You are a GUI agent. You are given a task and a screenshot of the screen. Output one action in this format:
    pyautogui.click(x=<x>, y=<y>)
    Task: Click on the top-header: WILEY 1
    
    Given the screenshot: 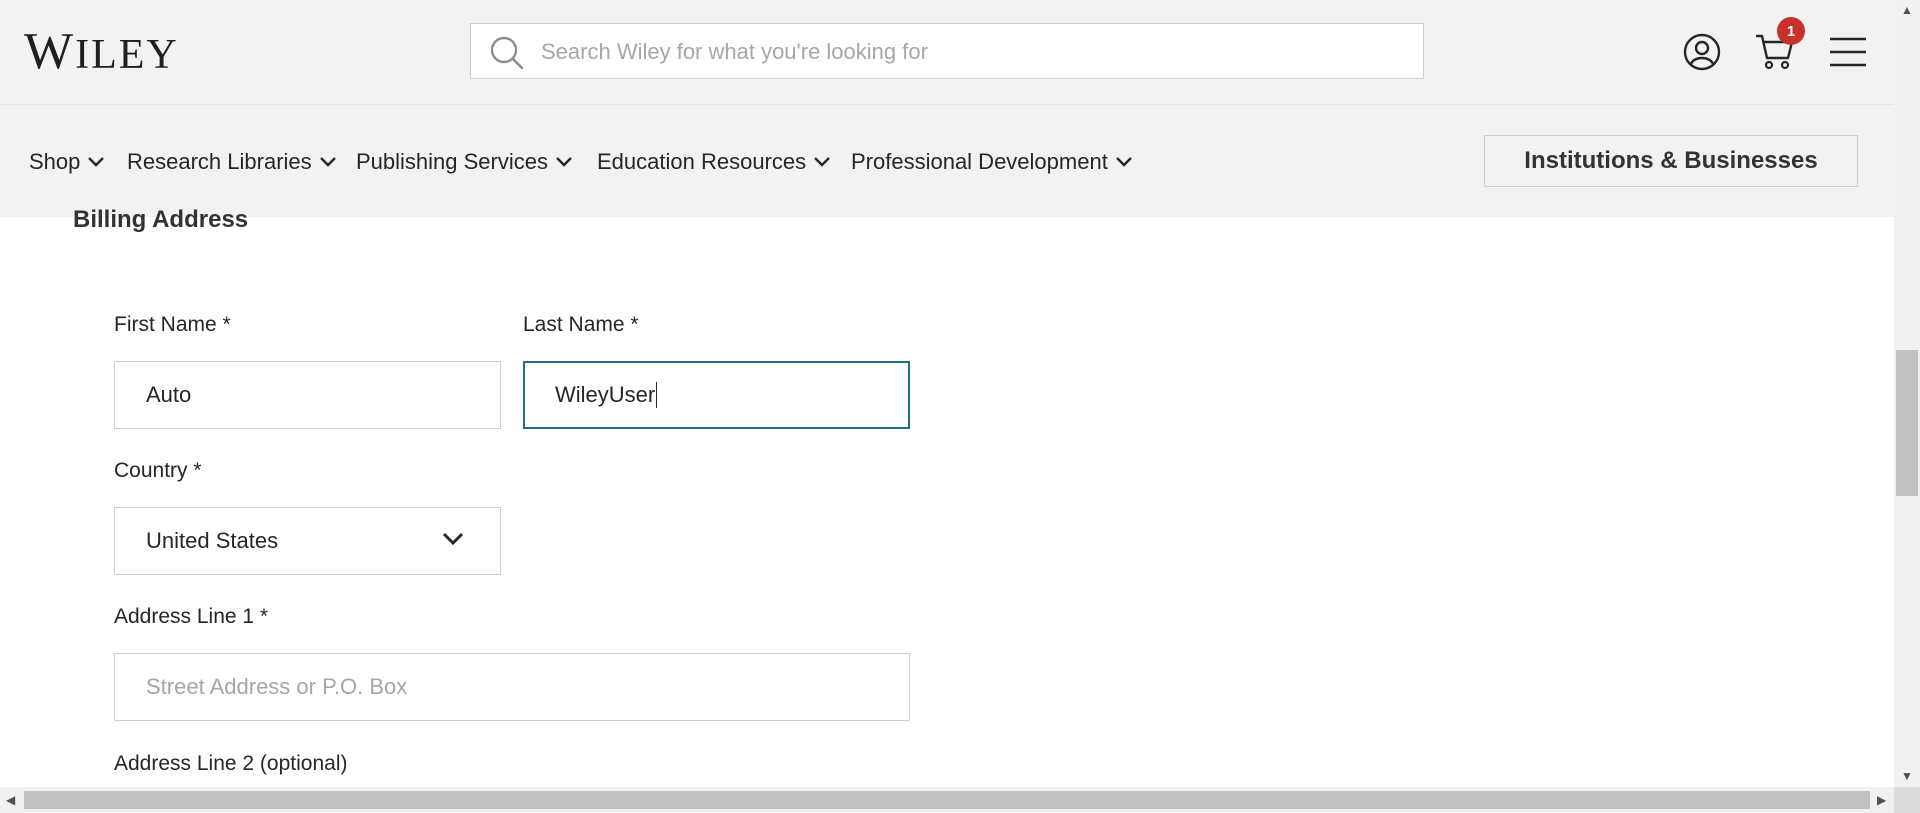 What is the action you would take?
    pyautogui.click(x=947, y=52)
    